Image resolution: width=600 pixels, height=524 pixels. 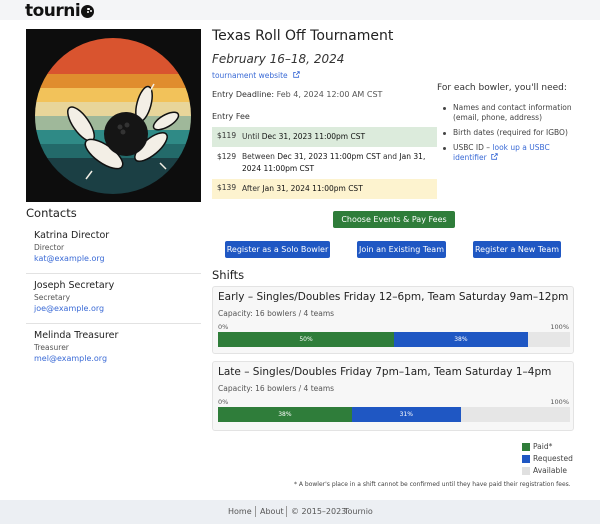 I want to click on fee-row: $119 Until Dec 31, 2023 11:00pm CST, so click(x=324, y=137).